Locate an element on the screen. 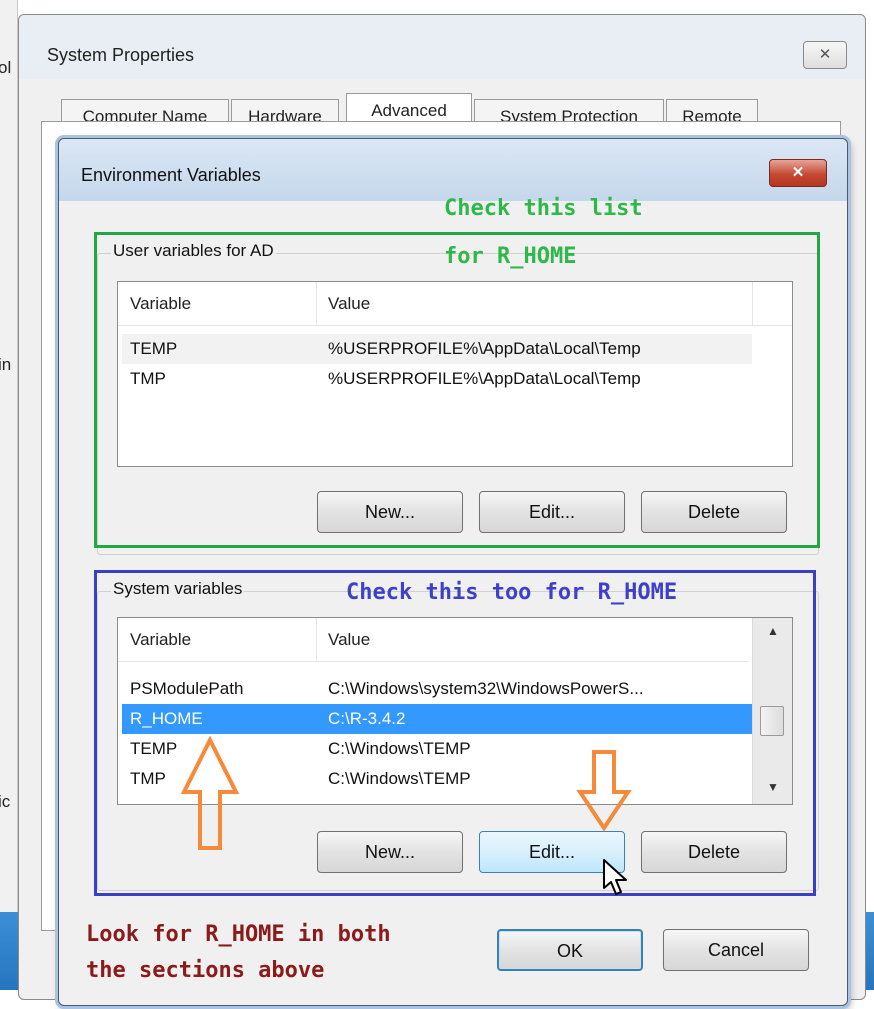 This screenshot has width=874, height=1009. annotation-green-line2: for R_HOME is located at coordinates (510, 256).